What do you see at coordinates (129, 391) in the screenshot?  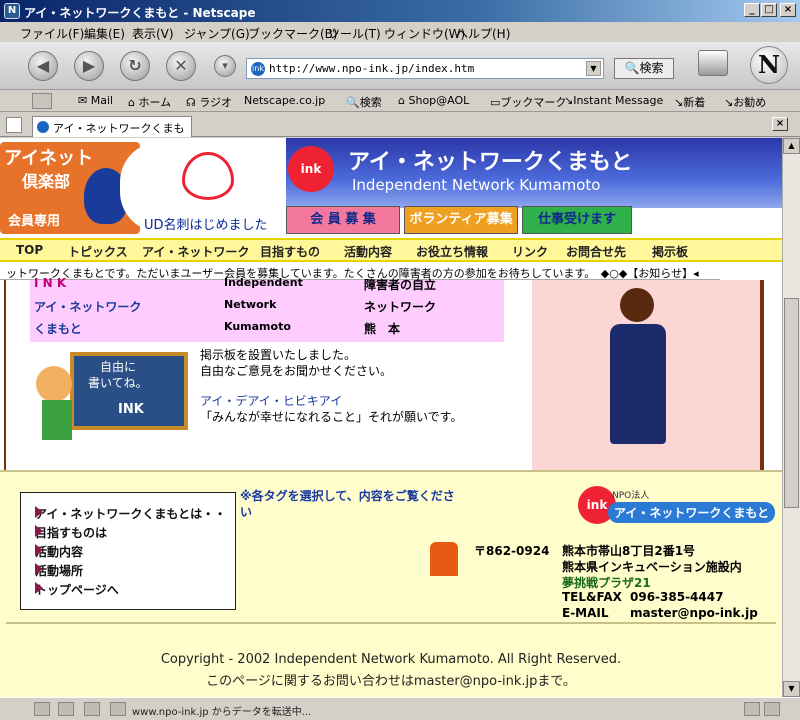 I see `blackboard-image: 自由に 書いてね。 INK` at bounding box center [129, 391].